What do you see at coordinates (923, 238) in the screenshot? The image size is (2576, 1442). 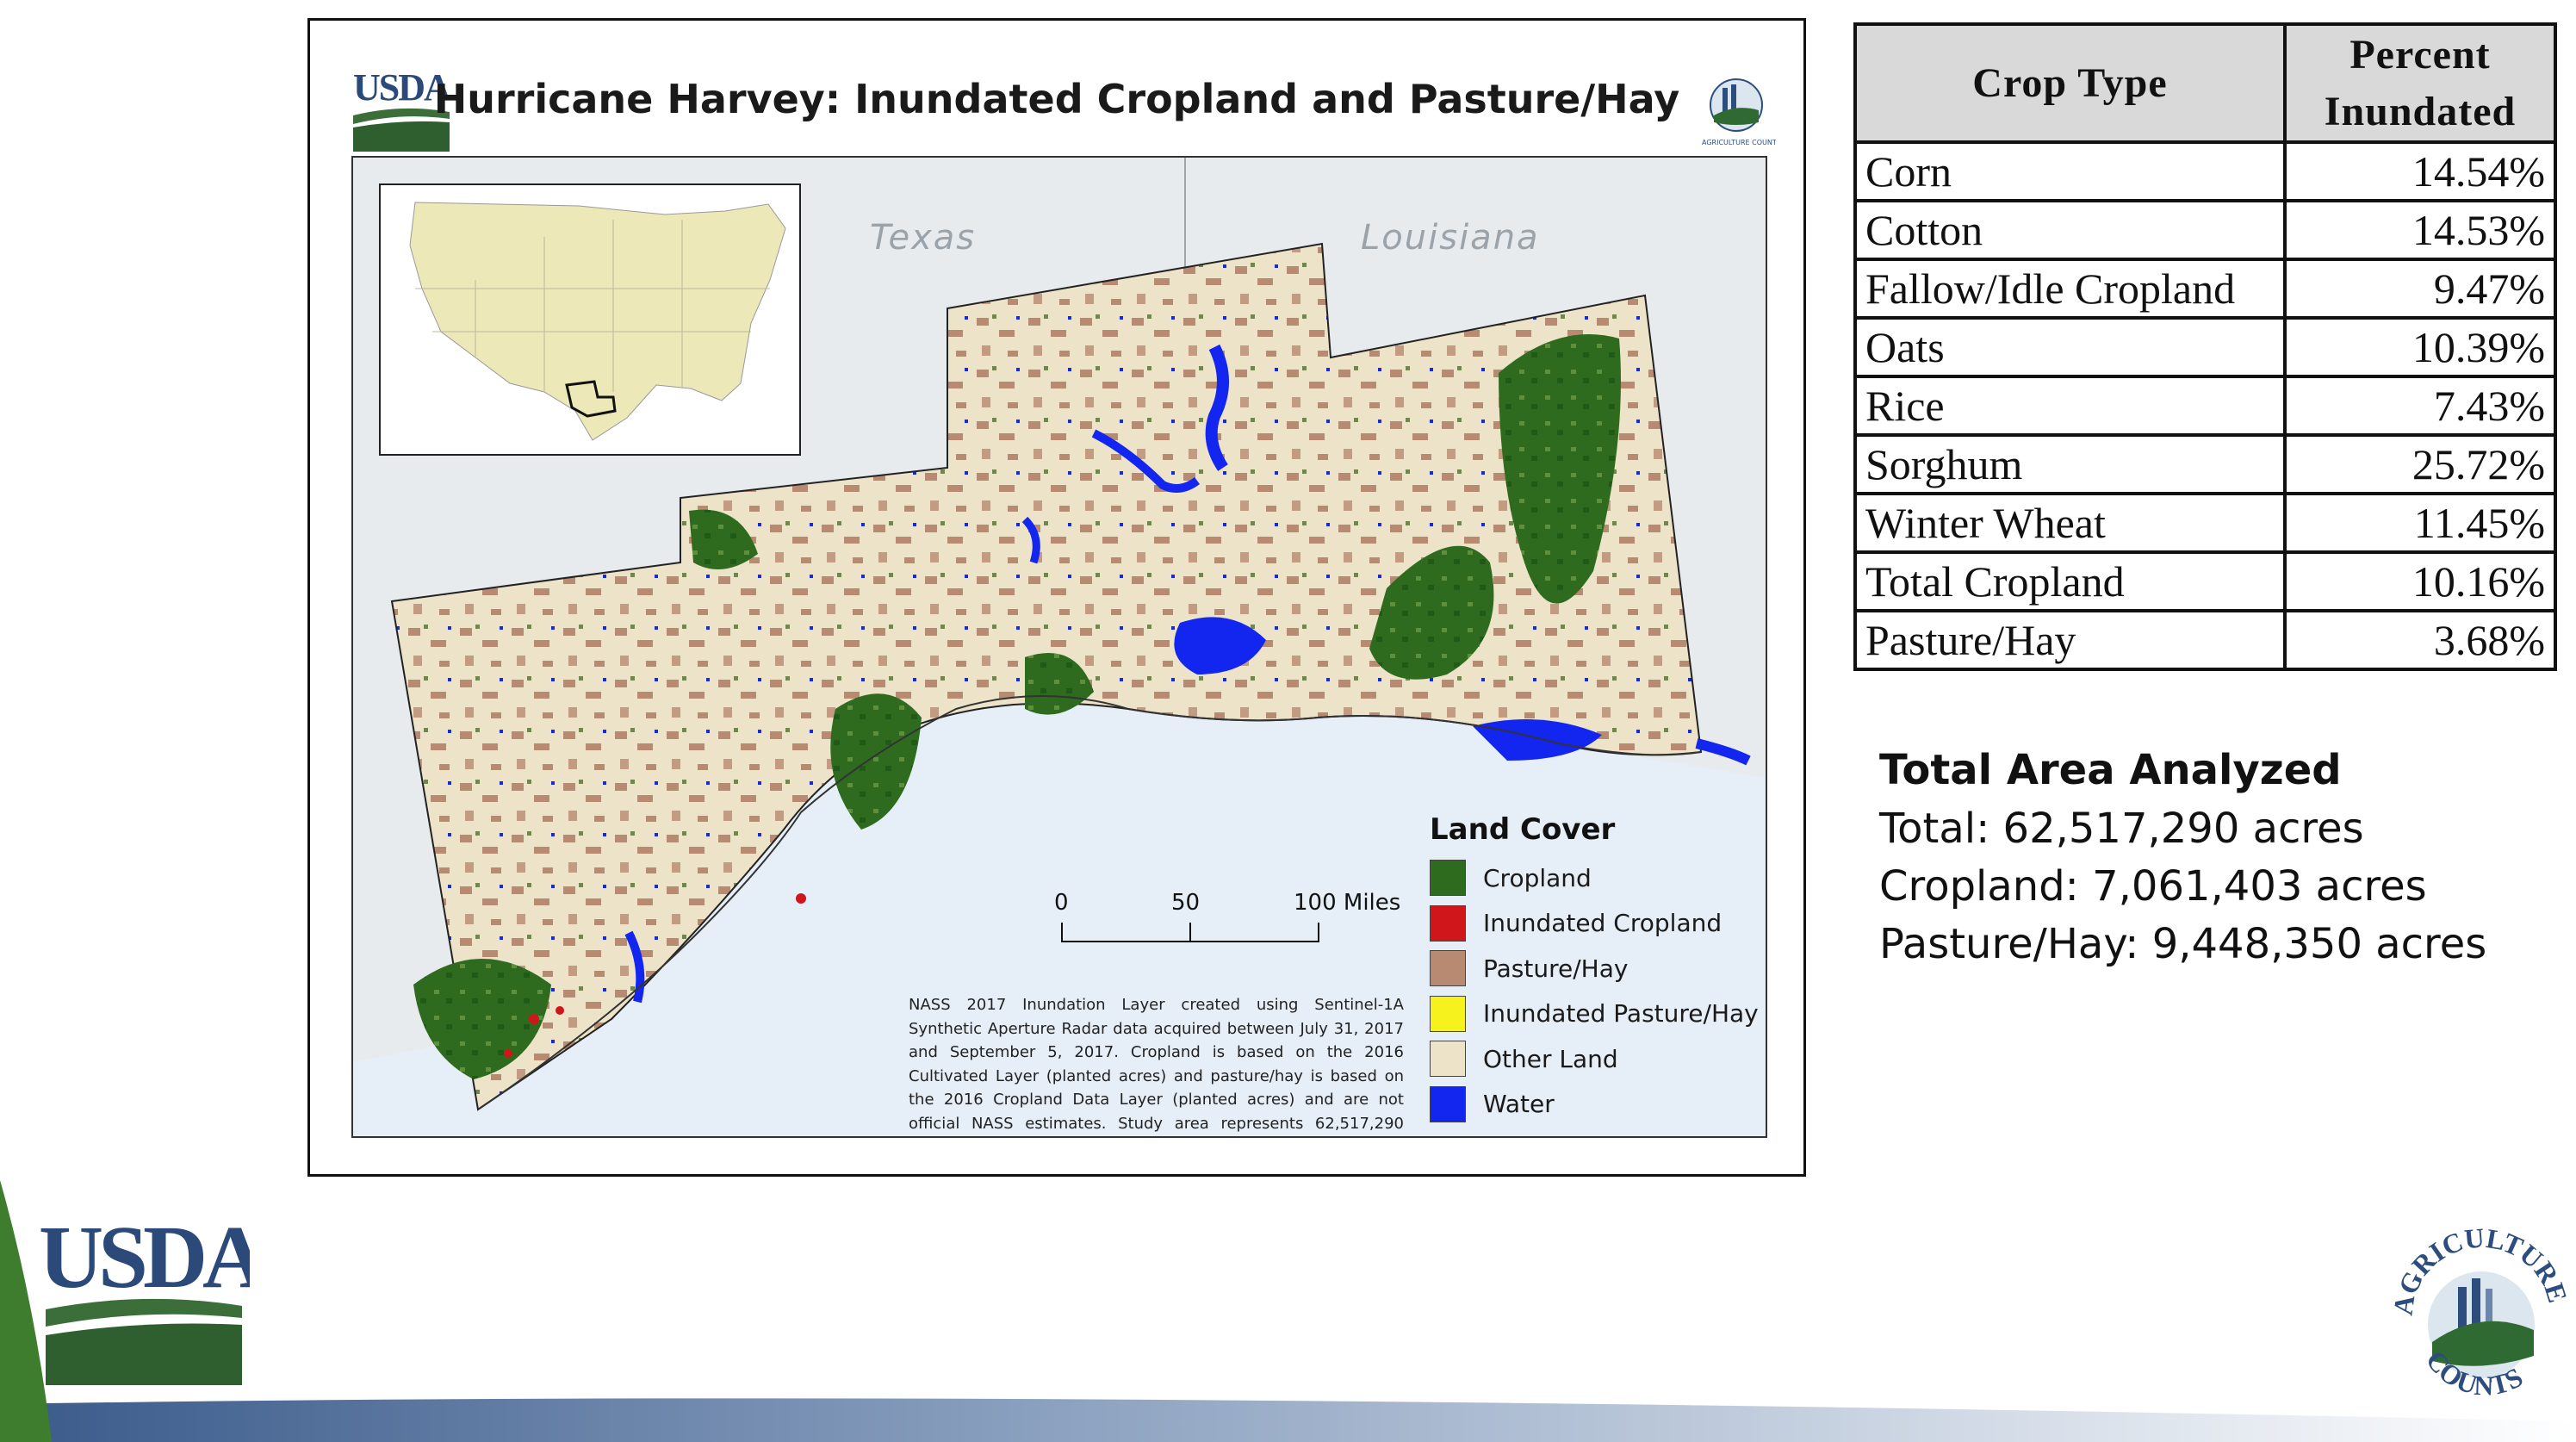 I see `state-label-texas: Texas` at bounding box center [923, 238].